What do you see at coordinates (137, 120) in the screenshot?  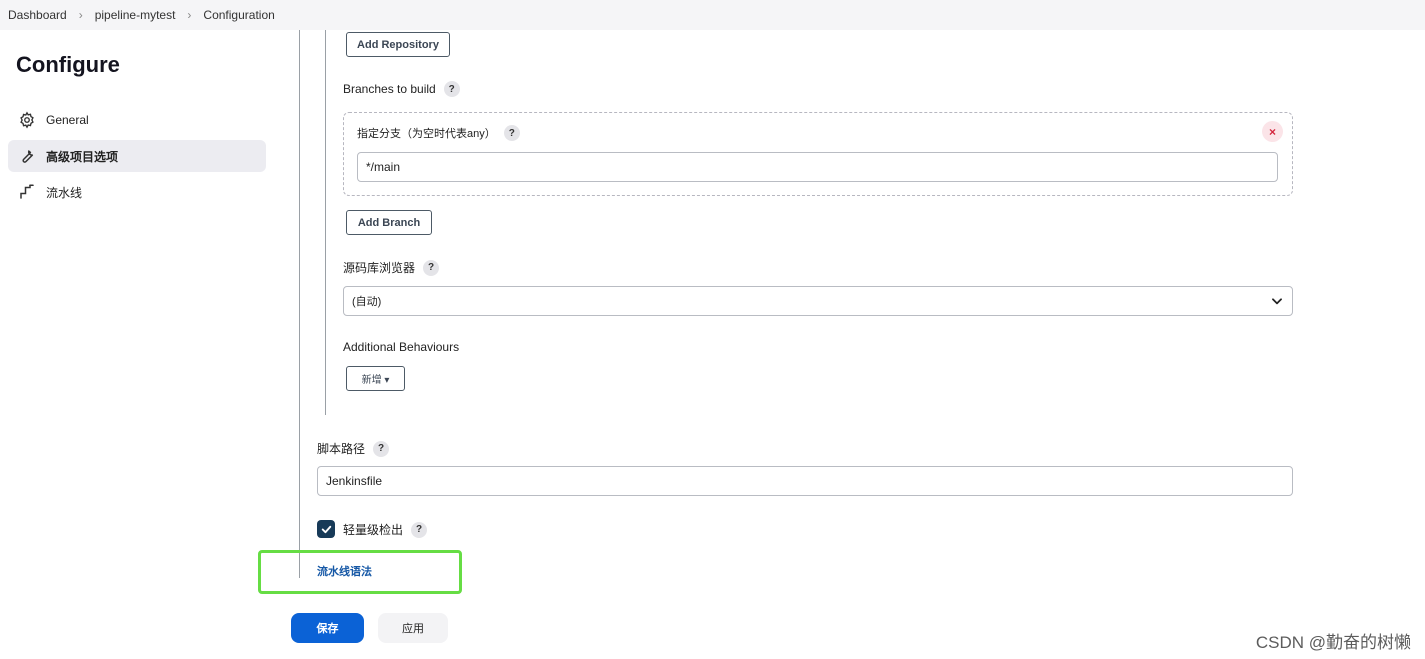 I see `sidebar-item-general: General` at bounding box center [137, 120].